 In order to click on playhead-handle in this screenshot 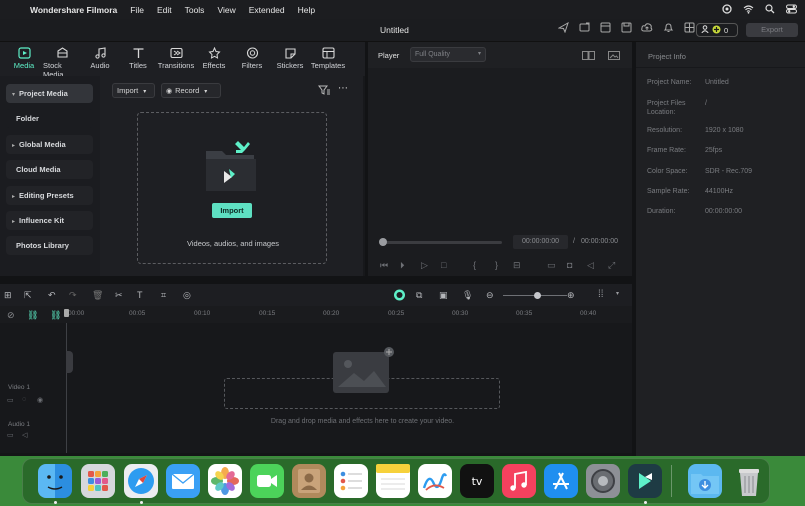, I will do `click(383, 242)`.